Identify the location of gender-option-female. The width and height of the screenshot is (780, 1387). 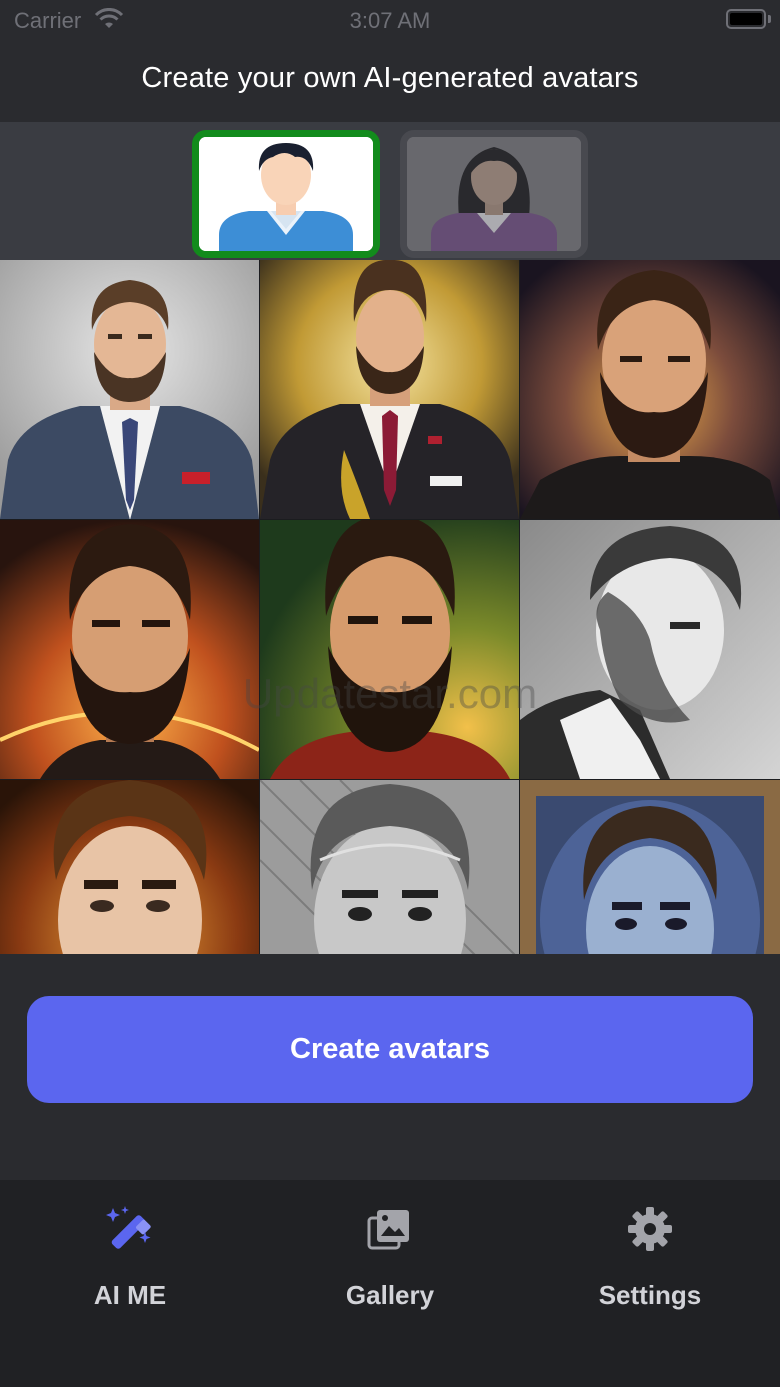
(494, 194).